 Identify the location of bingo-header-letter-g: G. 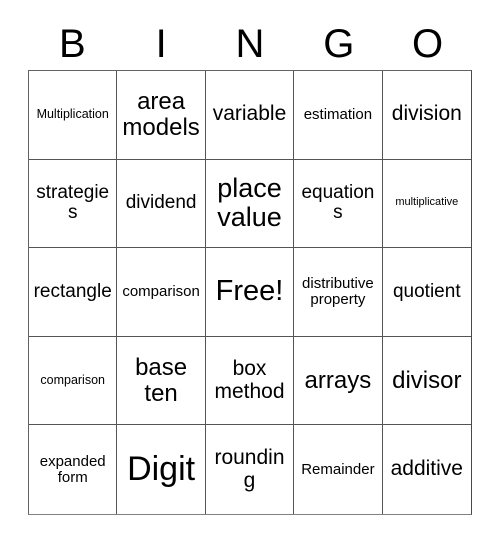
(339, 44).